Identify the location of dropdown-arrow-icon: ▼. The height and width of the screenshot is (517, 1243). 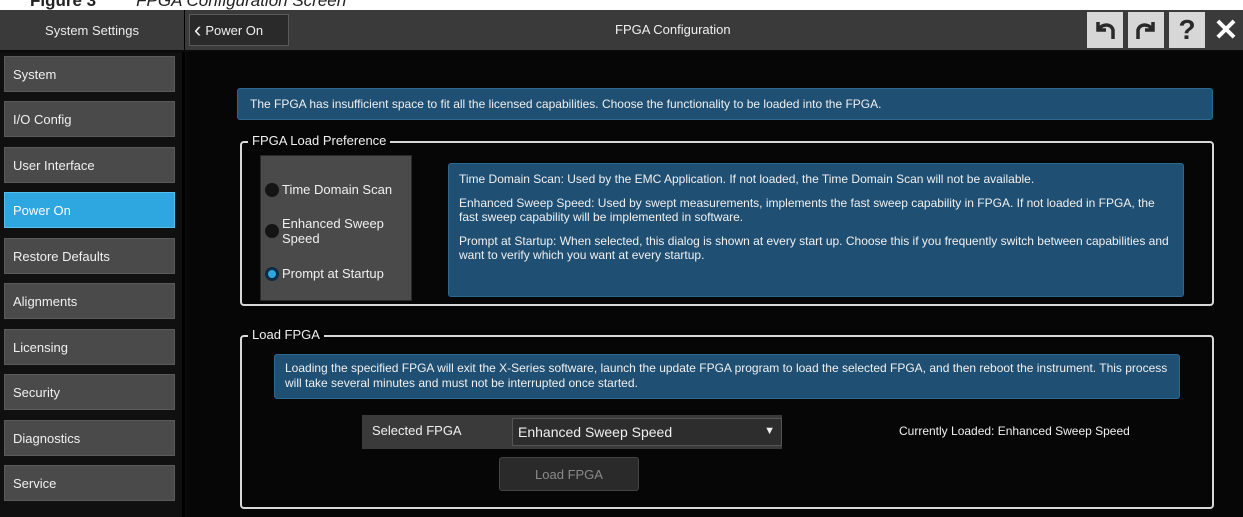
(769, 431).